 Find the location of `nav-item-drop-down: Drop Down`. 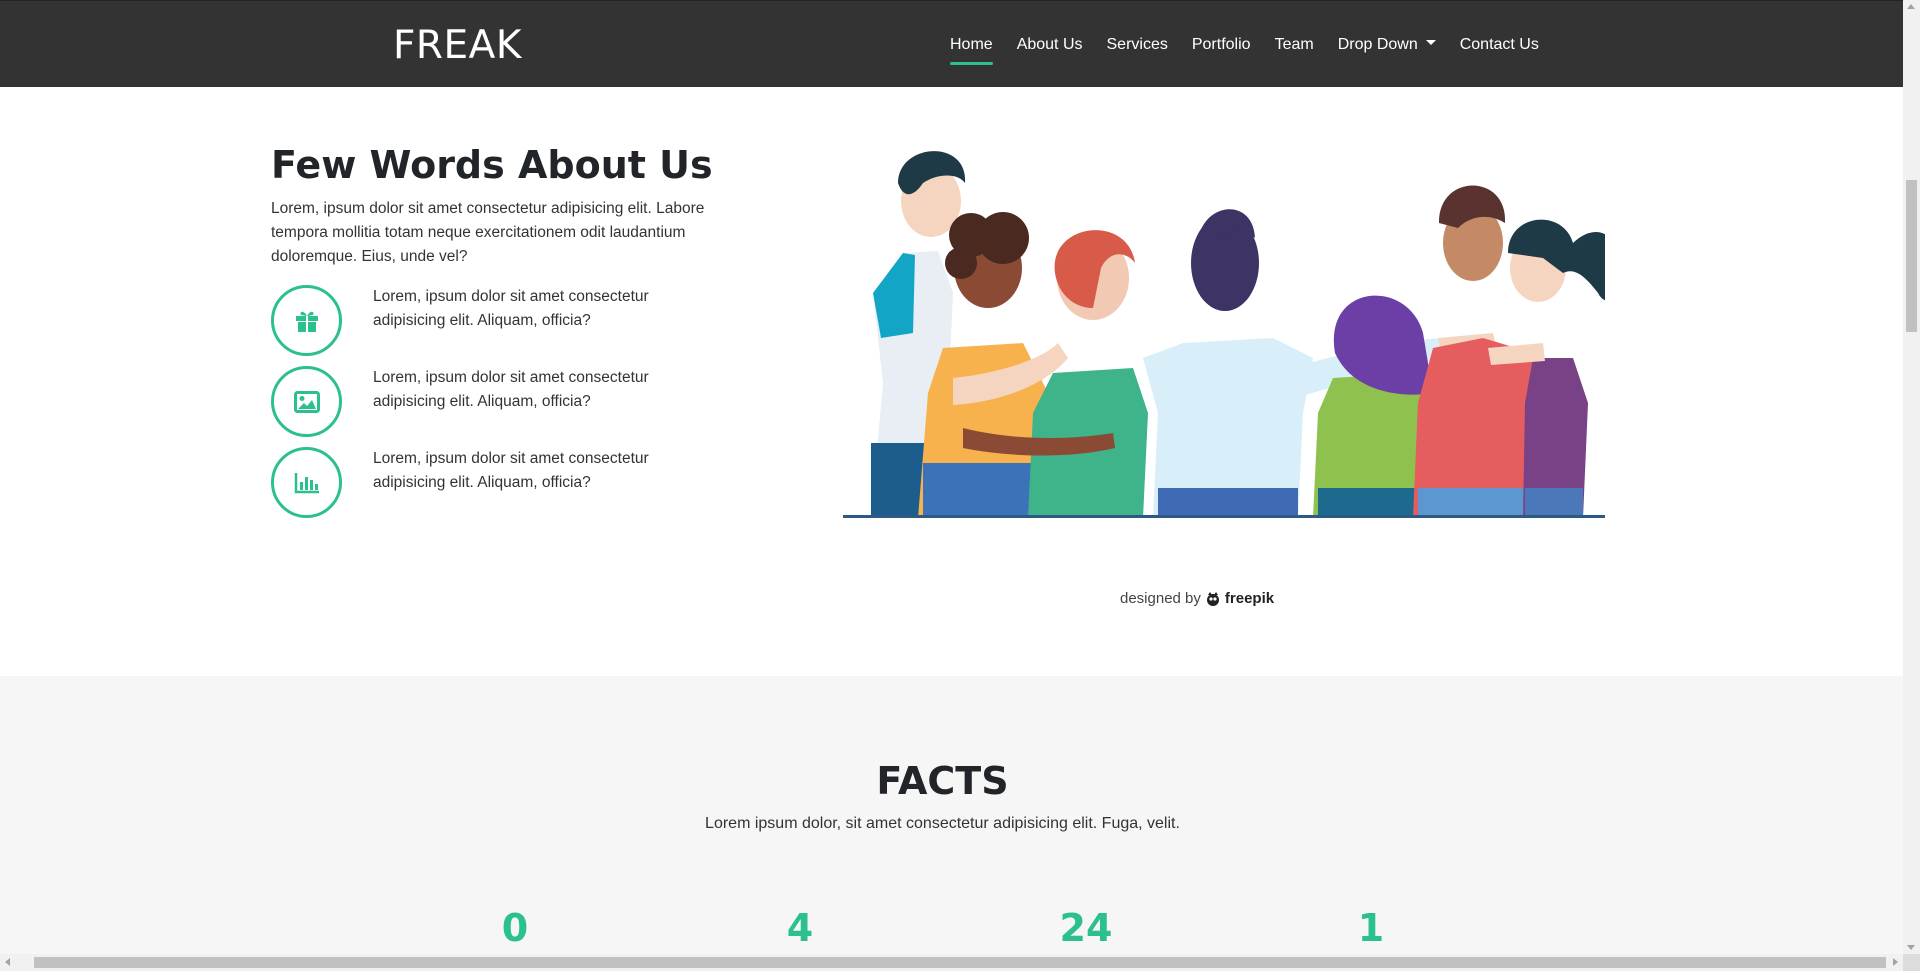

nav-item-drop-down: Drop Down is located at coordinates (1387, 44).